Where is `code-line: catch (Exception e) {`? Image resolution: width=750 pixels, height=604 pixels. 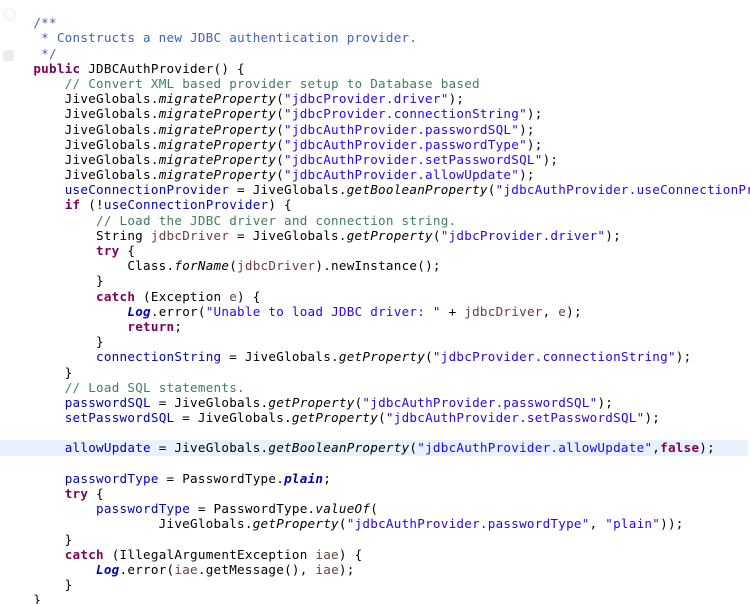
code-line: catch (Exception e) { is located at coordinates (375, 296).